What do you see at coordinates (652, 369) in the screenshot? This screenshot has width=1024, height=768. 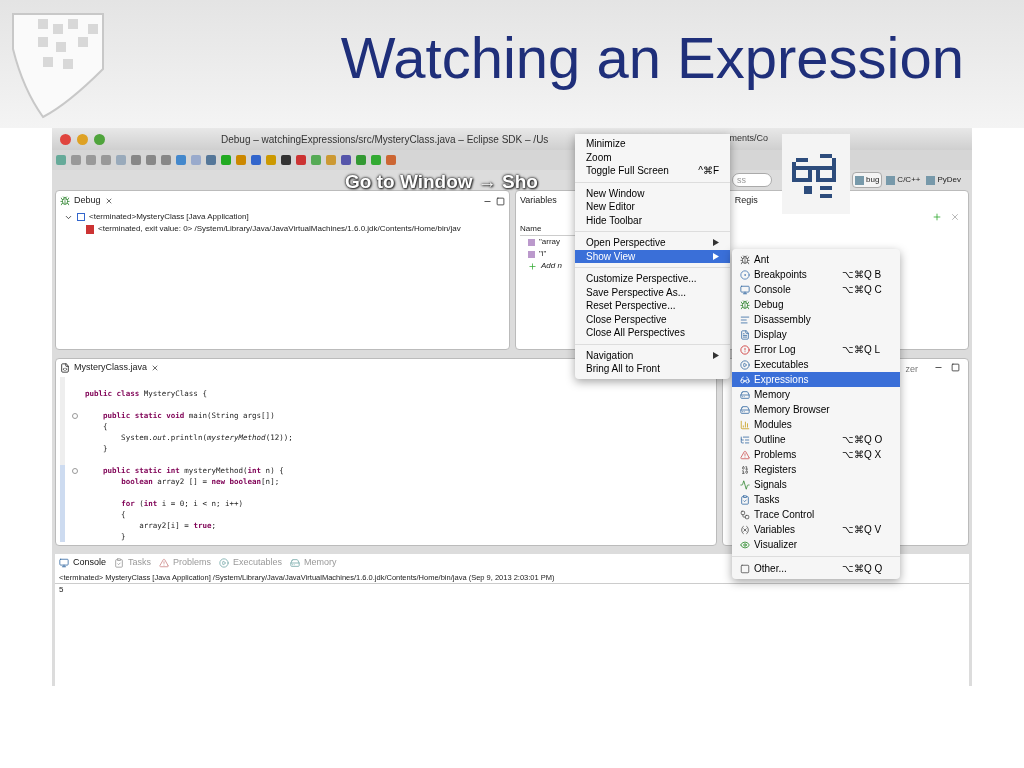 I see `menu-item: Bring All to Front` at bounding box center [652, 369].